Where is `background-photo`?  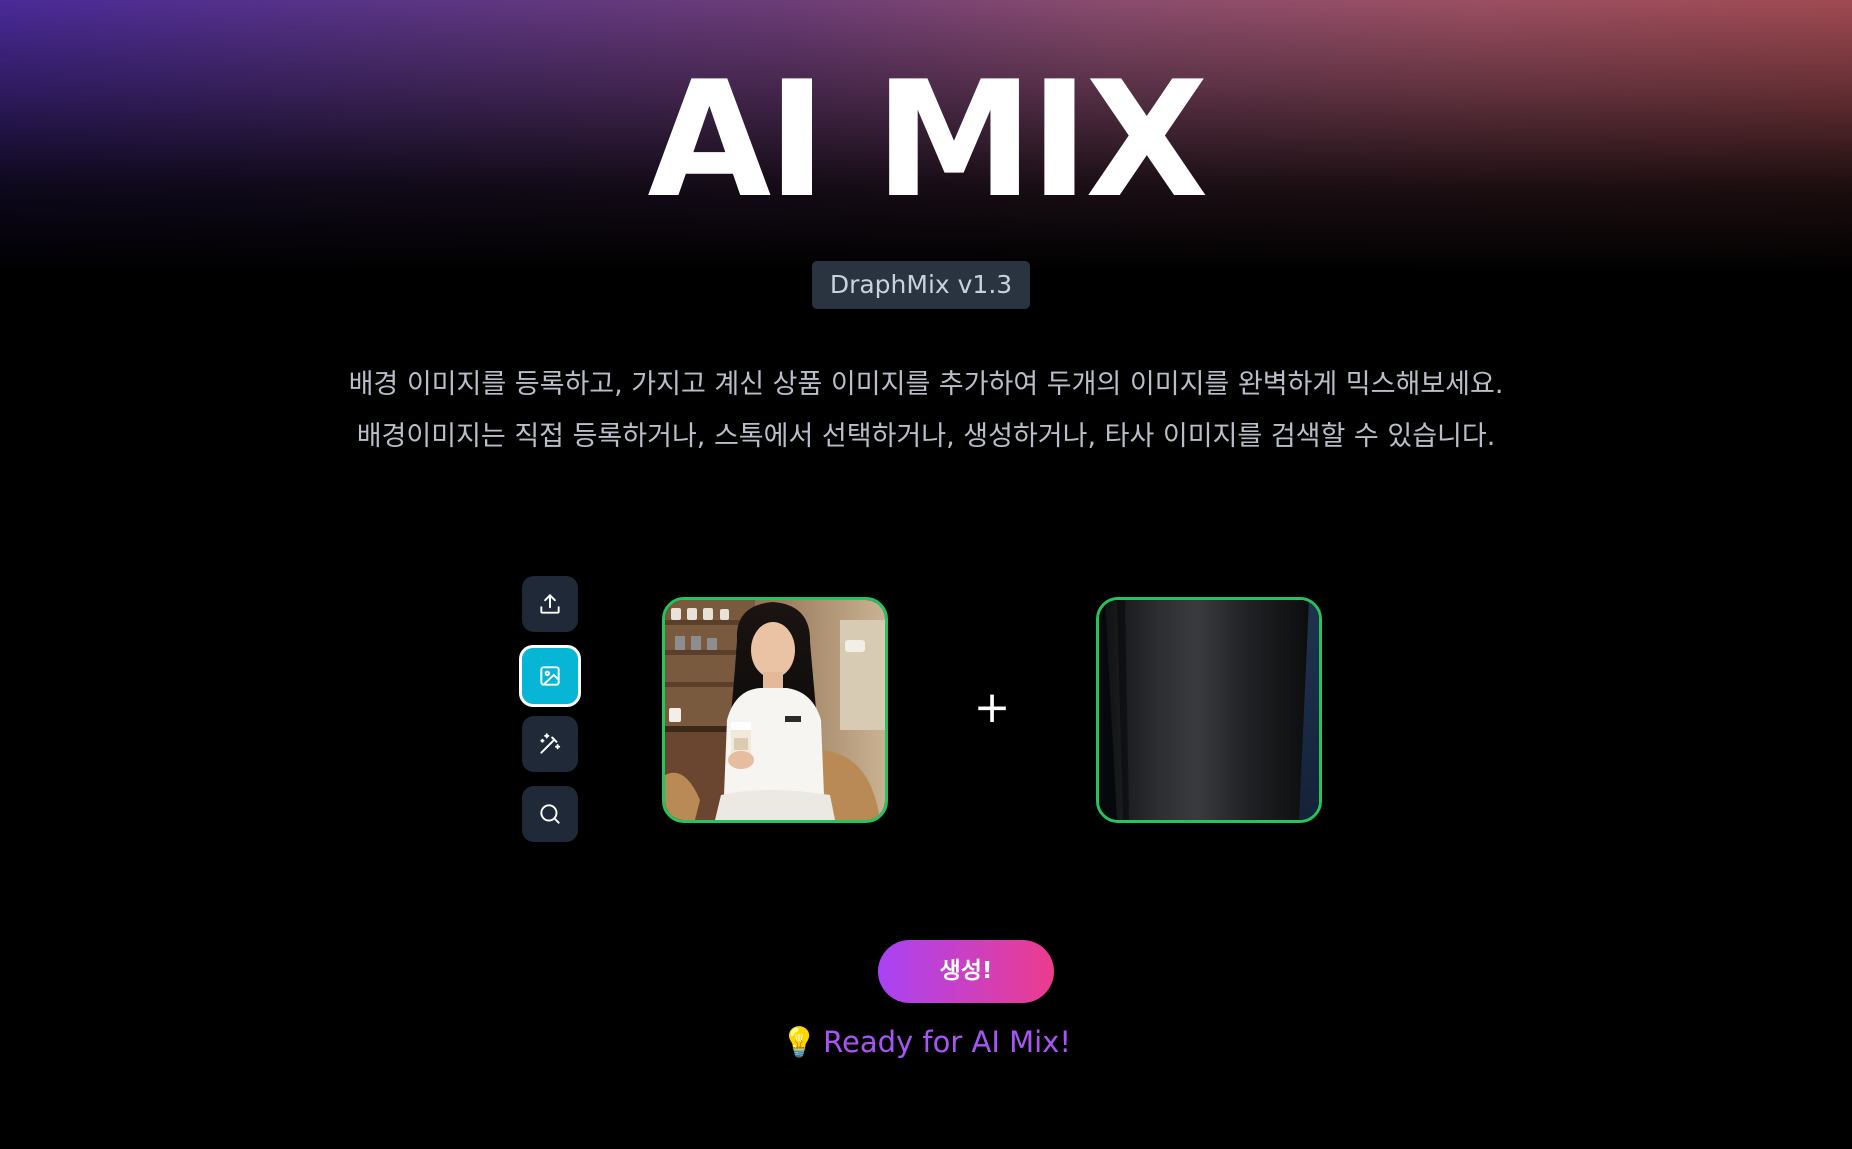 background-photo is located at coordinates (775, 710).